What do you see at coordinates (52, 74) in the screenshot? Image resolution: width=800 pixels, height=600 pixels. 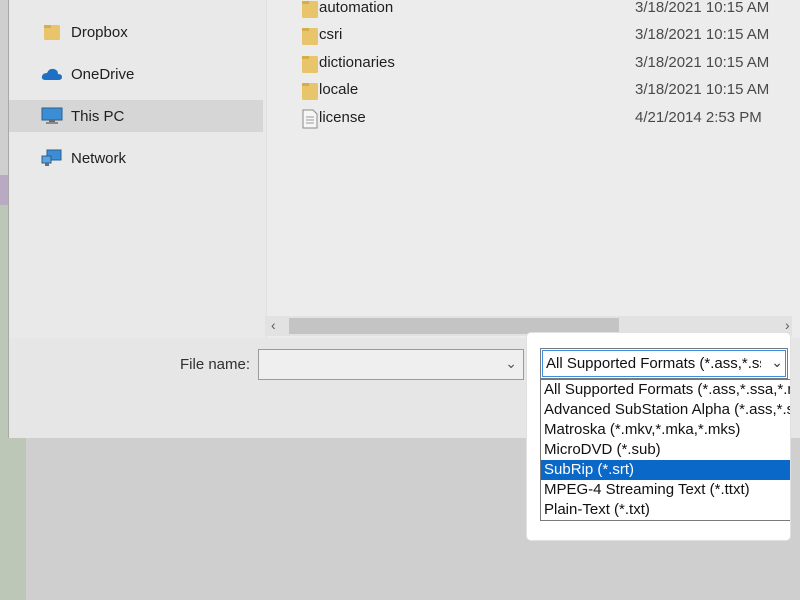 I see `cloud-icon` at bounding box center [52, 74].